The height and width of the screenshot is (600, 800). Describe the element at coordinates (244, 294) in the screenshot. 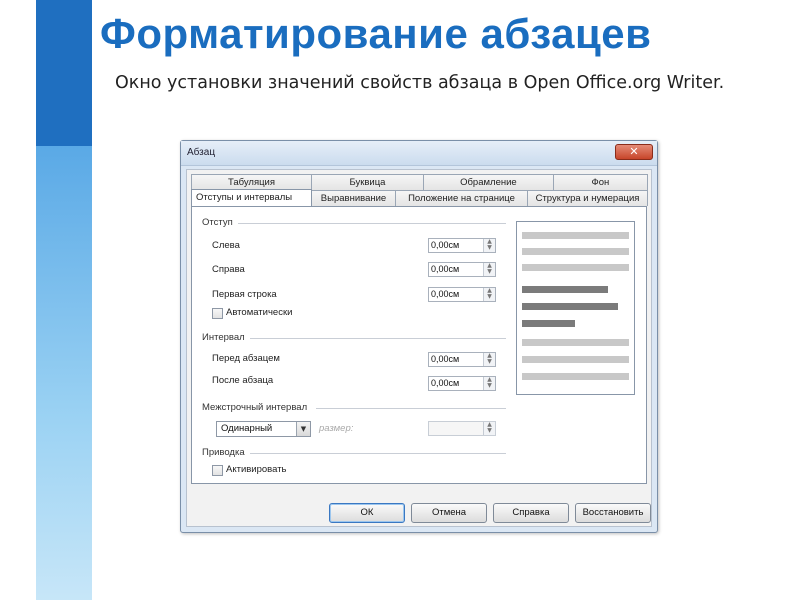

I see `first-line-label: Первая строка` at that location.